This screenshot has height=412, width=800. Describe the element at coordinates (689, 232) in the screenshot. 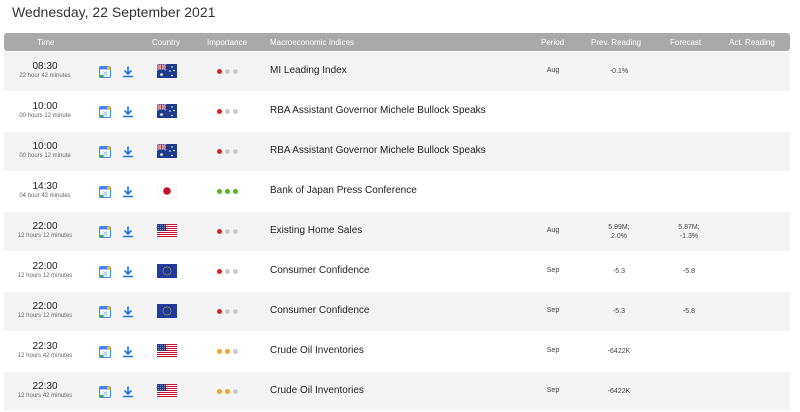

I see `forecast: 5.87M; -1.3%` at that location.